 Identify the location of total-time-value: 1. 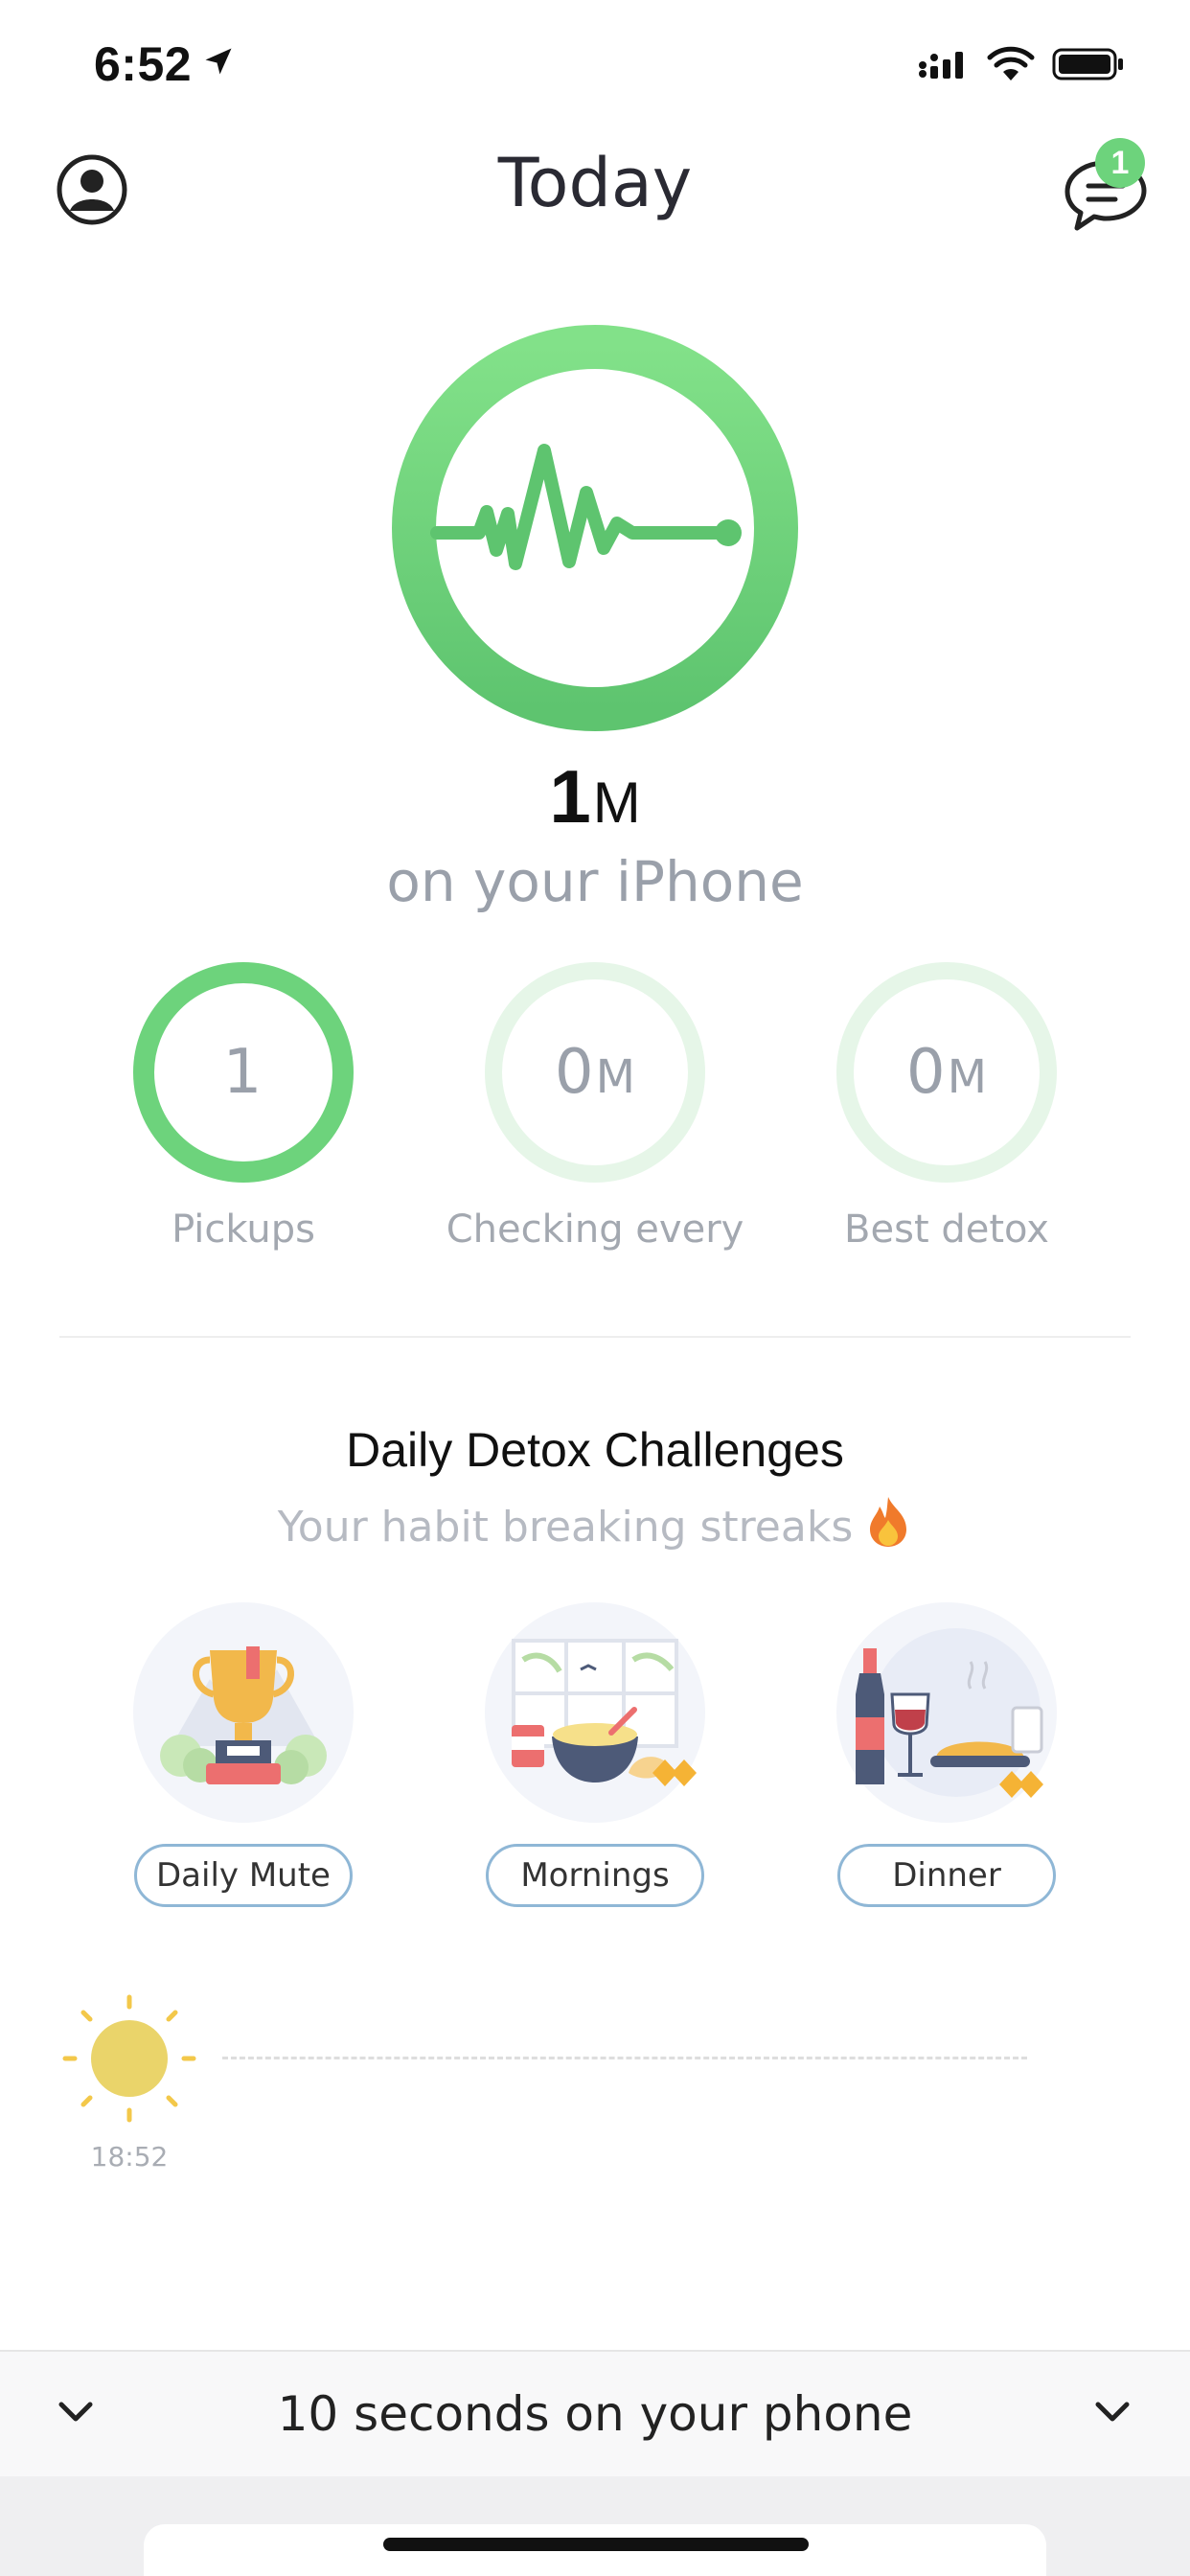
(570, 796).